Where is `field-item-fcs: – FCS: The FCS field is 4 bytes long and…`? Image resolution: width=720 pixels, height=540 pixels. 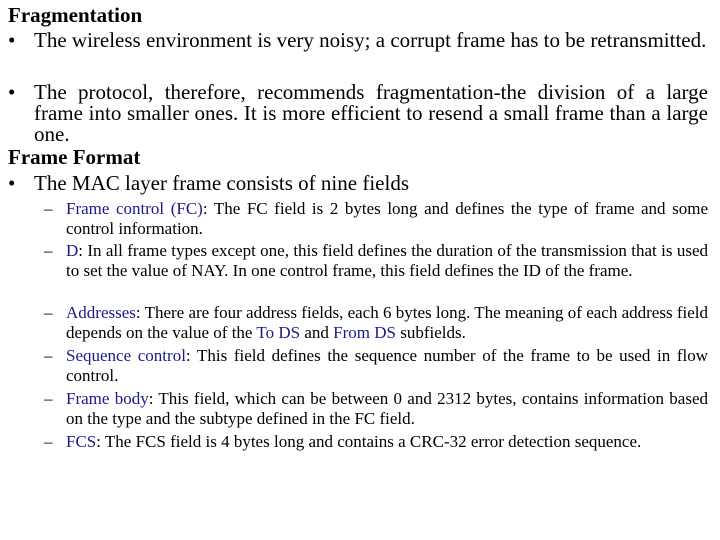 field-item-fcs: – FCS: The FCS field is 4 bytes long and… is located at coordinates (376, 442).